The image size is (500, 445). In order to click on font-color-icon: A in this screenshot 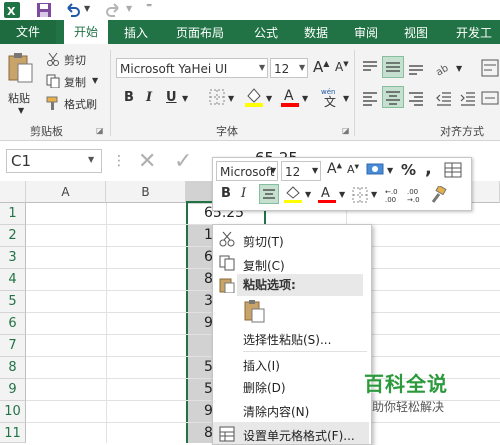, I will do `click(290, 97)`.